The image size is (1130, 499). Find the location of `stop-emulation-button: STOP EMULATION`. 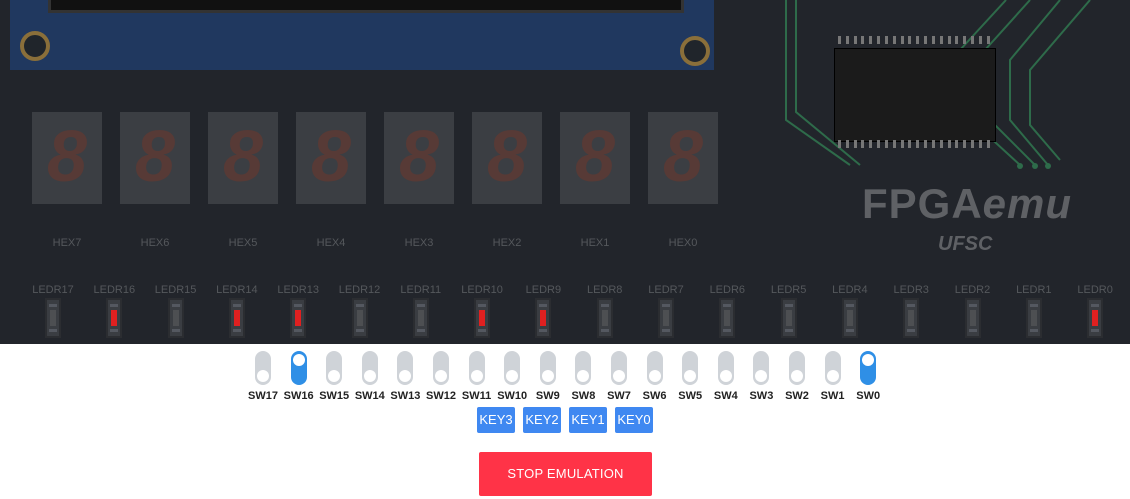

stop-emulation-button: STOP EMULATION is located at coordinates (565, 474).